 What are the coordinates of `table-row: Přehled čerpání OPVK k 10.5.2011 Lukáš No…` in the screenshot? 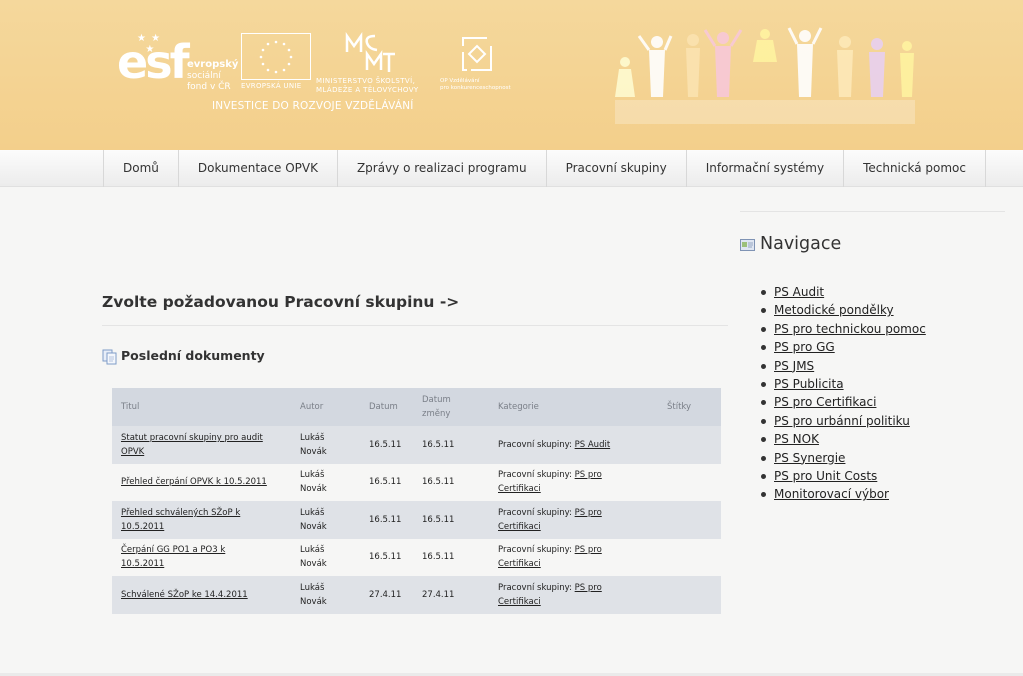 It's located at (416, 482).